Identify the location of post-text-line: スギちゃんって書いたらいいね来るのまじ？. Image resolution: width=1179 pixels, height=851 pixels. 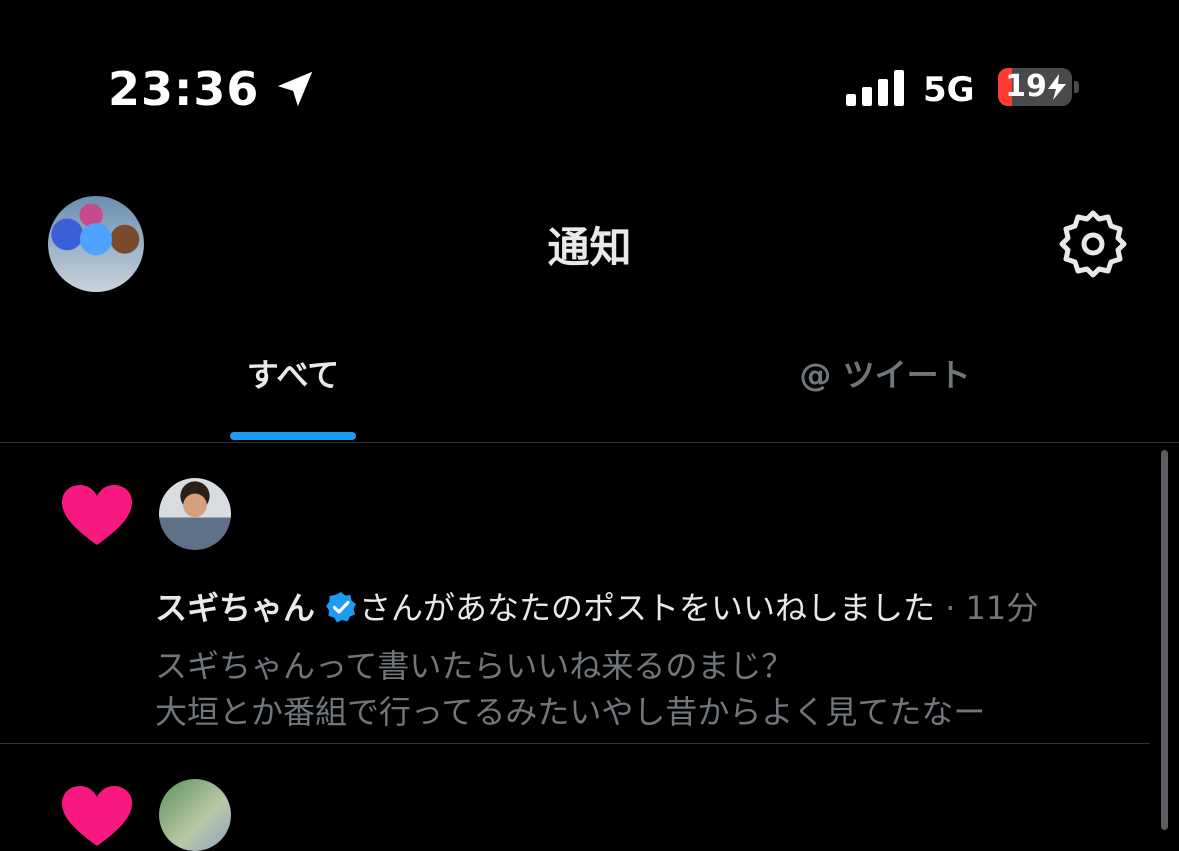
(474, 666).